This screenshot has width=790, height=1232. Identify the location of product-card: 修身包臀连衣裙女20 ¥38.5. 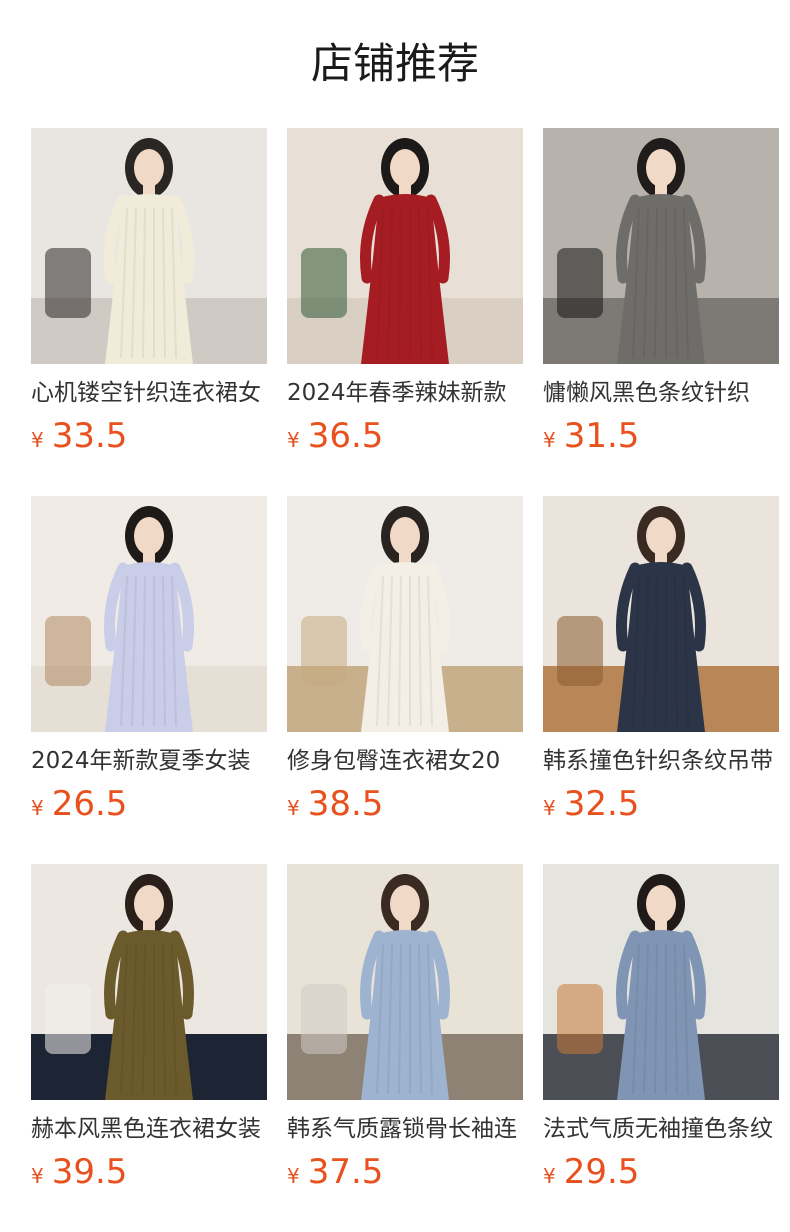
(405, 661).